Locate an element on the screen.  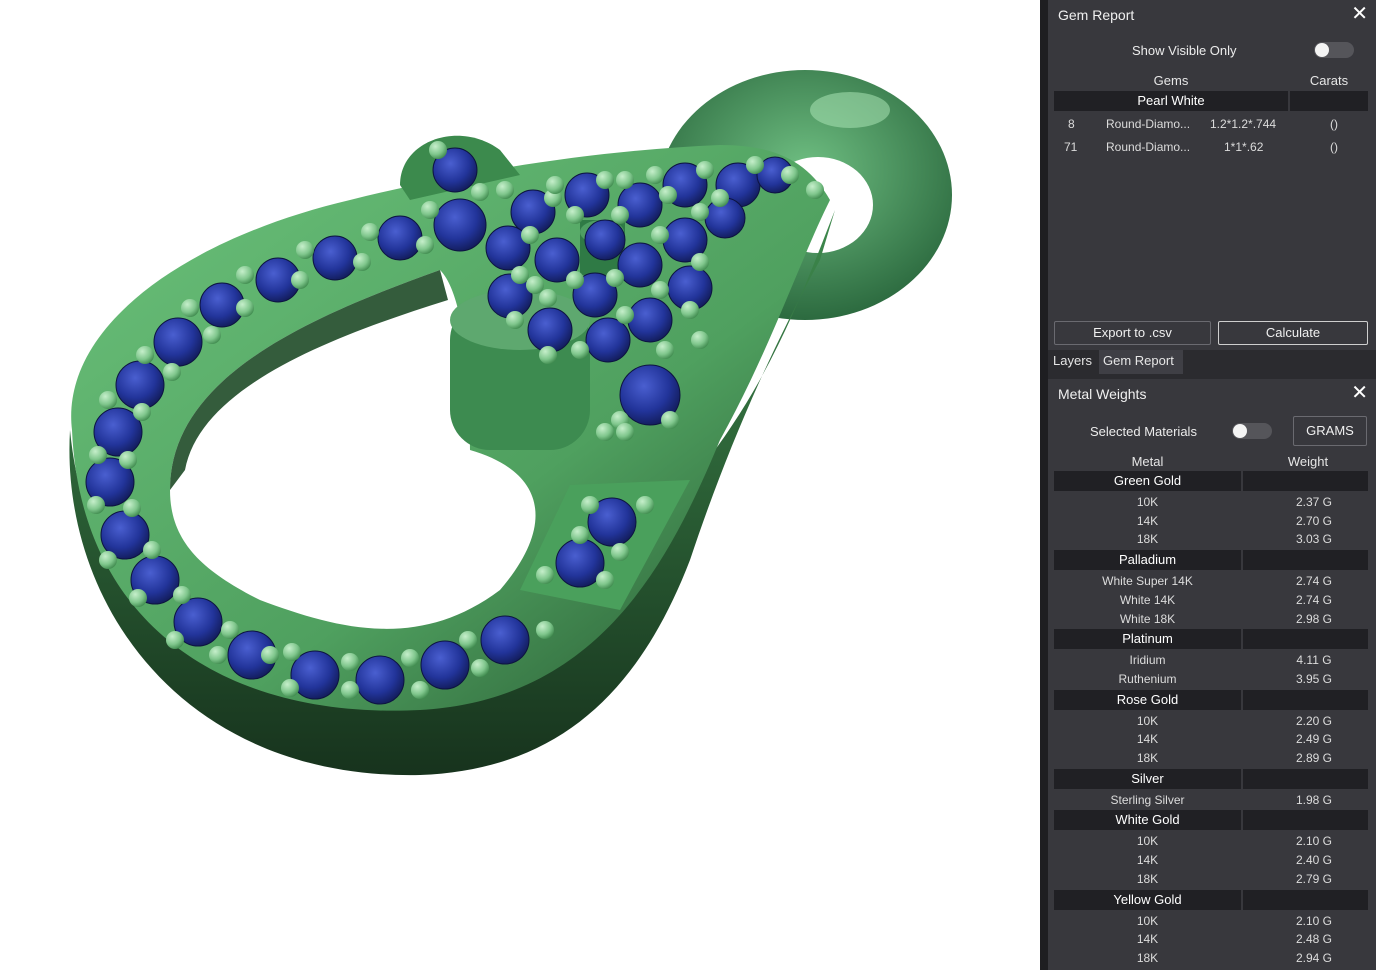
metal-row: 18K 2.89 G is located at coordinates (1211, 758).